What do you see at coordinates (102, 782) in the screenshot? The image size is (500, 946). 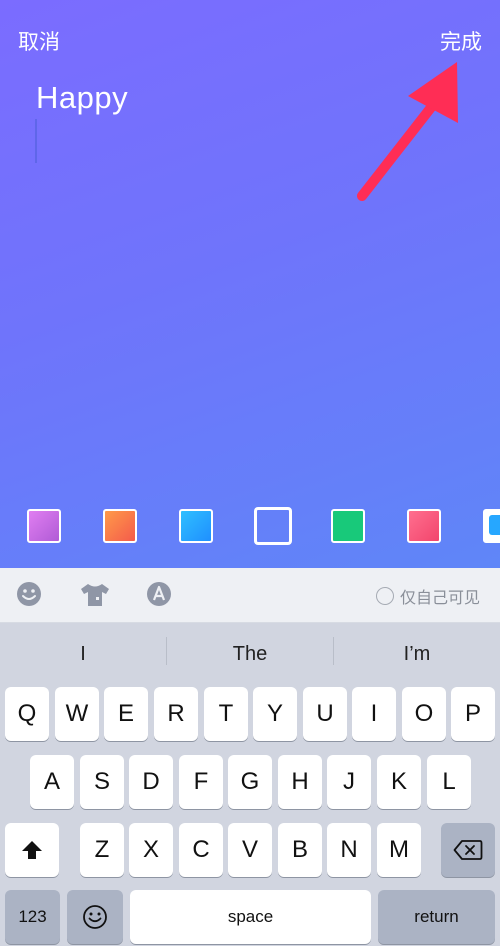 I see `key-s: S` at bounding box center [102, 782].